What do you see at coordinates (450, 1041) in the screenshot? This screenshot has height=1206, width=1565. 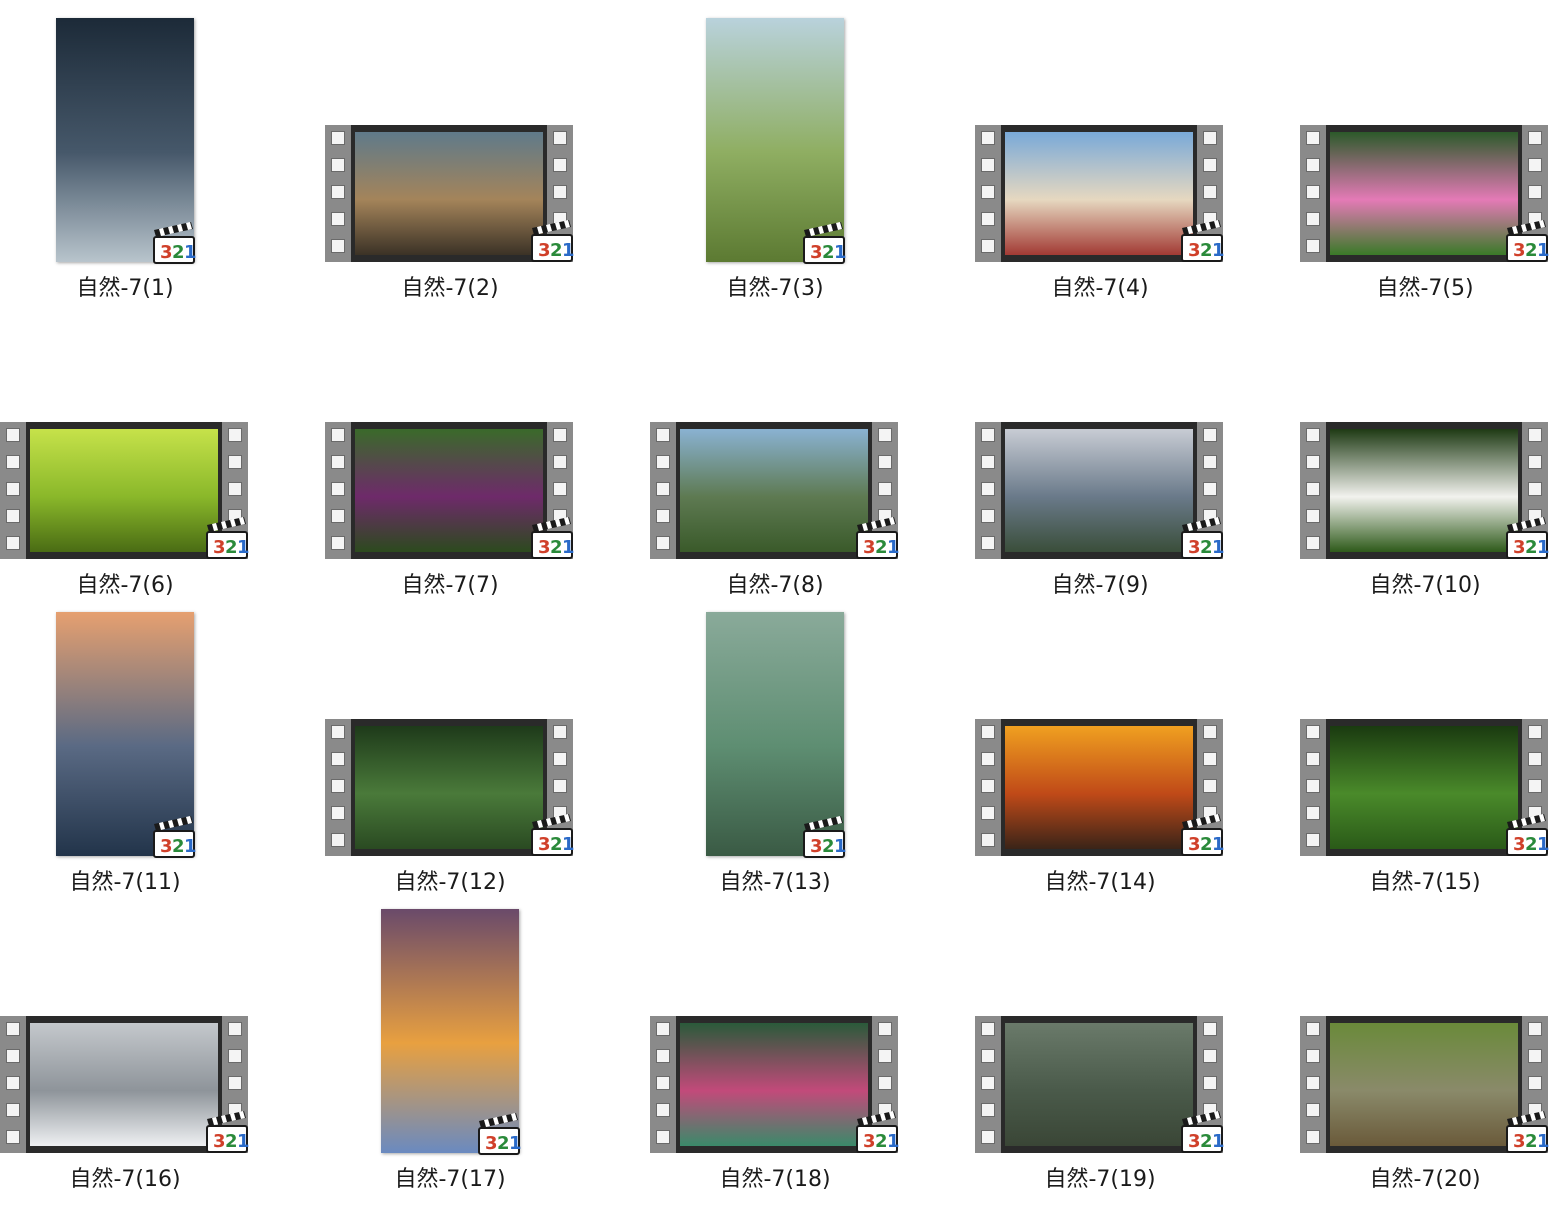 I see `file-item: 3 2 1 自然-7(17)` at bounding box center [450, 1041].